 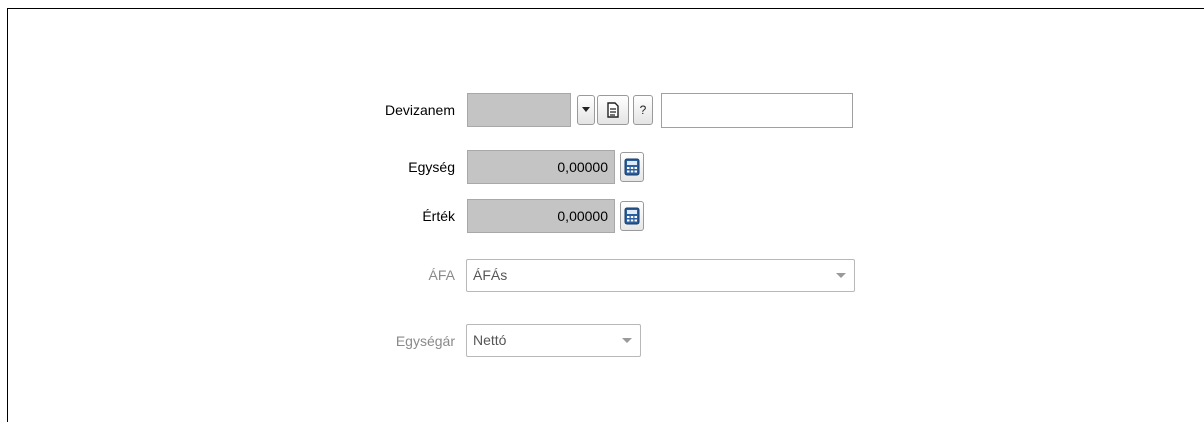 What do you see at coordinates (490, 340) in the screenshot?
I see `egysegar-selected-value: Nettó` at bounding box center [490, 340].